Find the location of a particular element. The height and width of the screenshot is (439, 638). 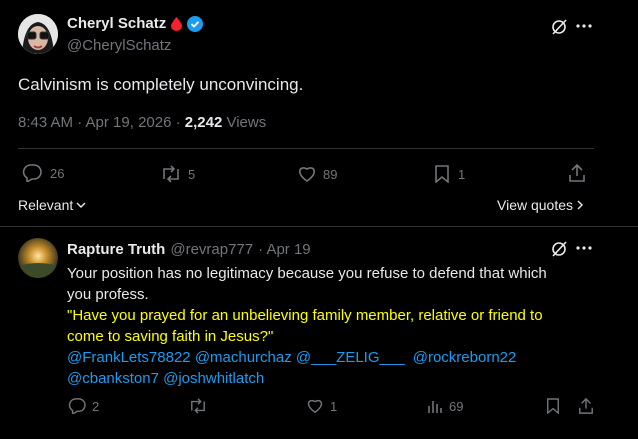

like-action: 89 is located at coordinates (317, 174).